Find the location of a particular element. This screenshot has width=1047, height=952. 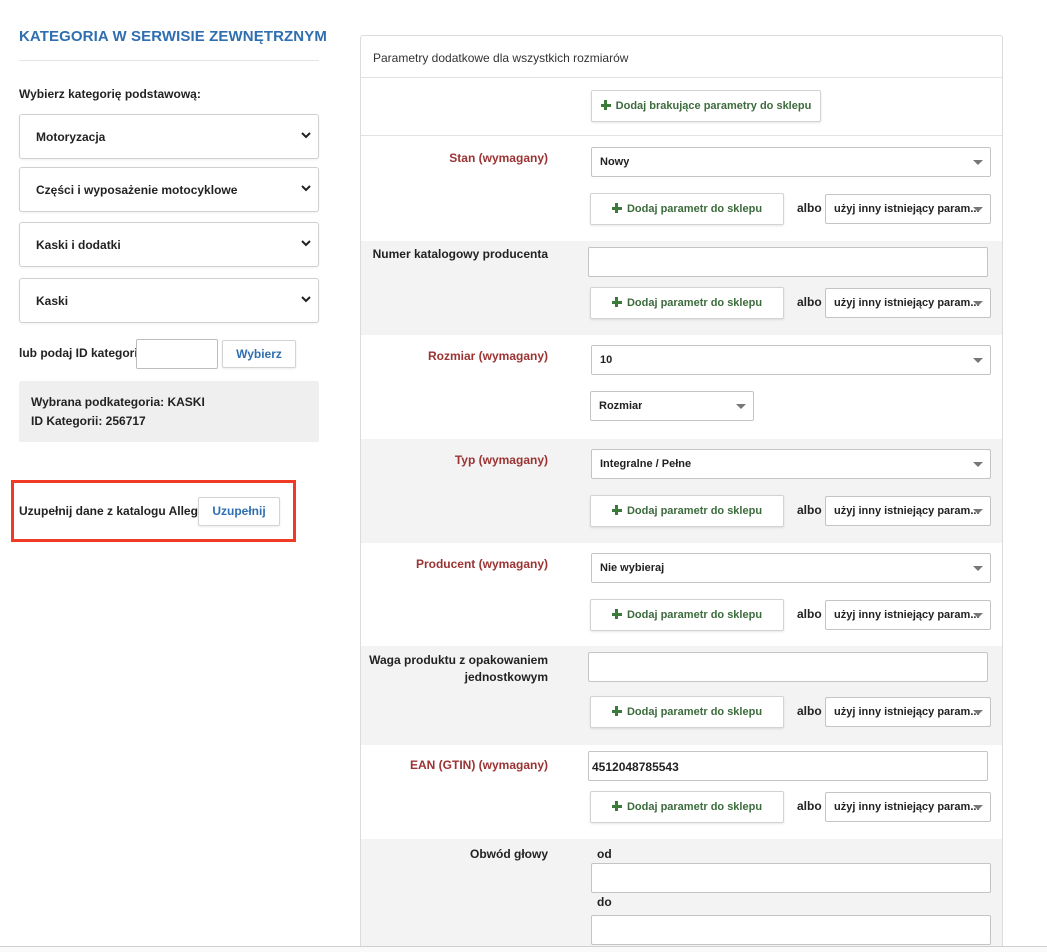

param-select-rozmiar-secondary: Rozmiar is located at coordinates (672, 406).